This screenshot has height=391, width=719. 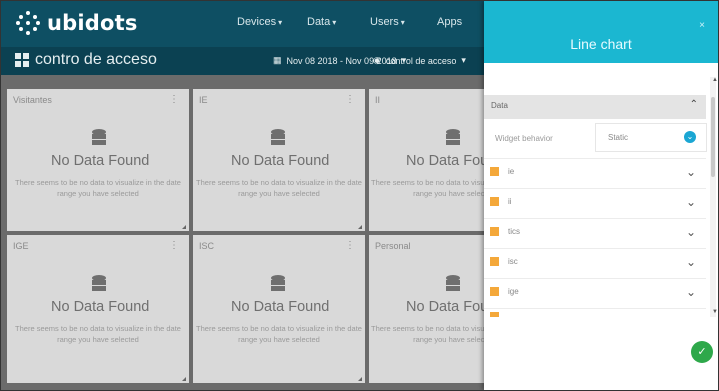 I want to click on variable-name: ii, so click(x=510, y=201).